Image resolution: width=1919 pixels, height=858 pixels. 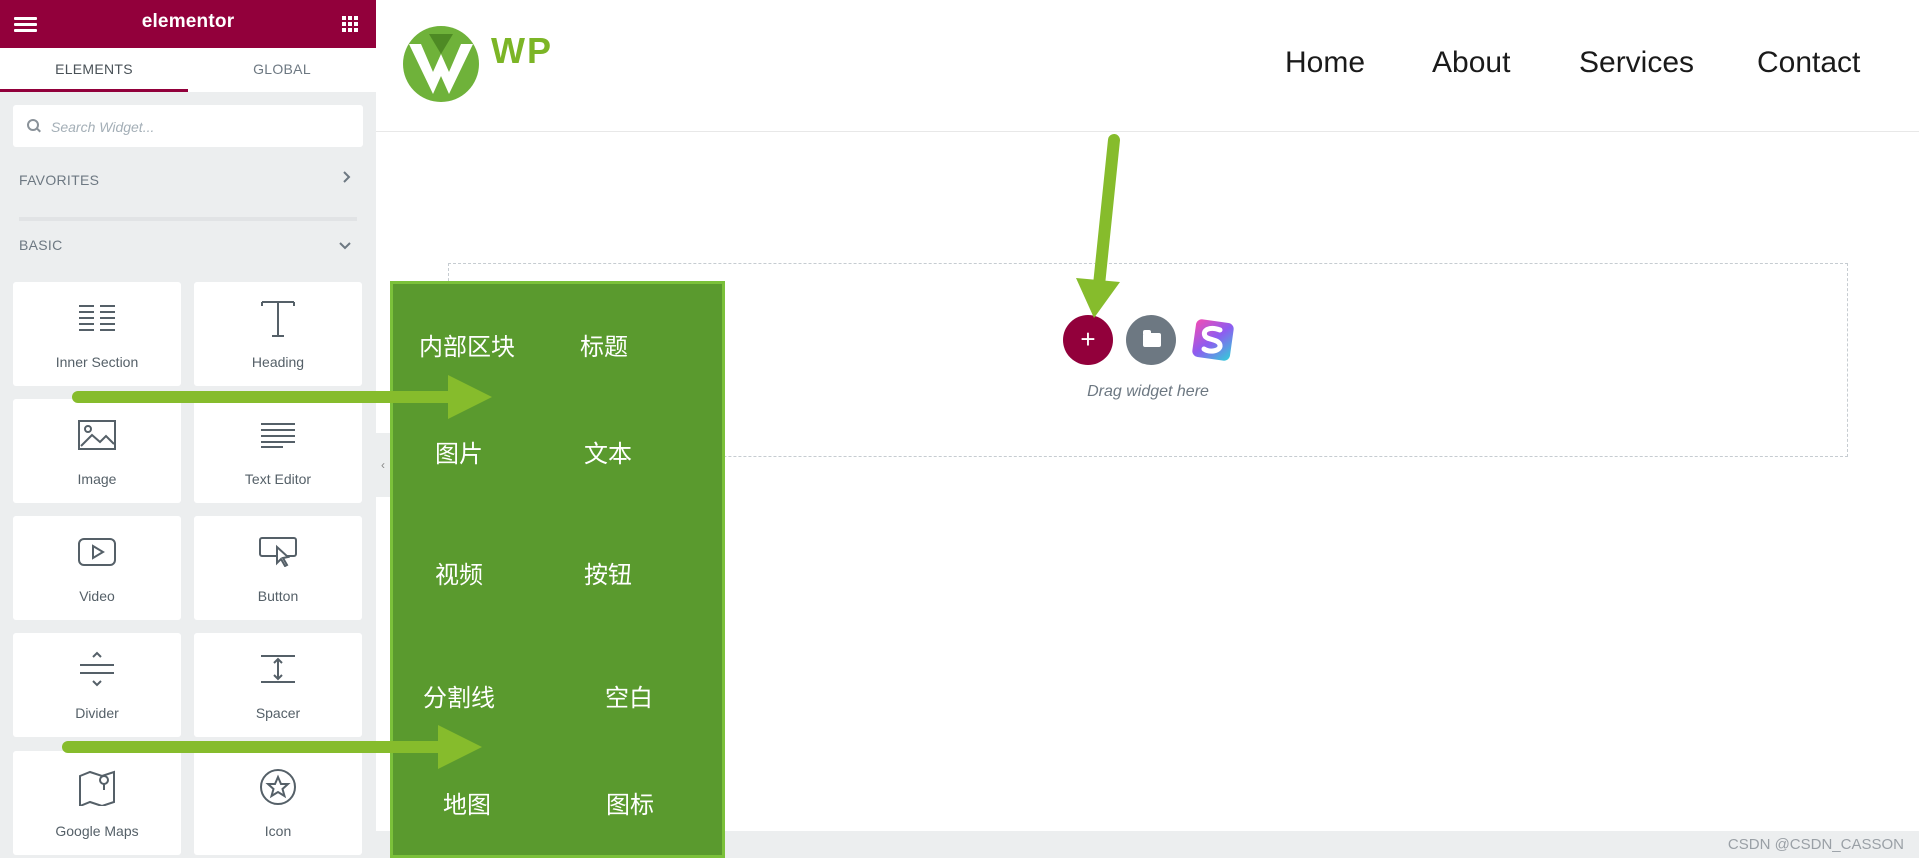 I want to click on drag-widget-hint: Drag widget here, so click(x=1148, y=391).